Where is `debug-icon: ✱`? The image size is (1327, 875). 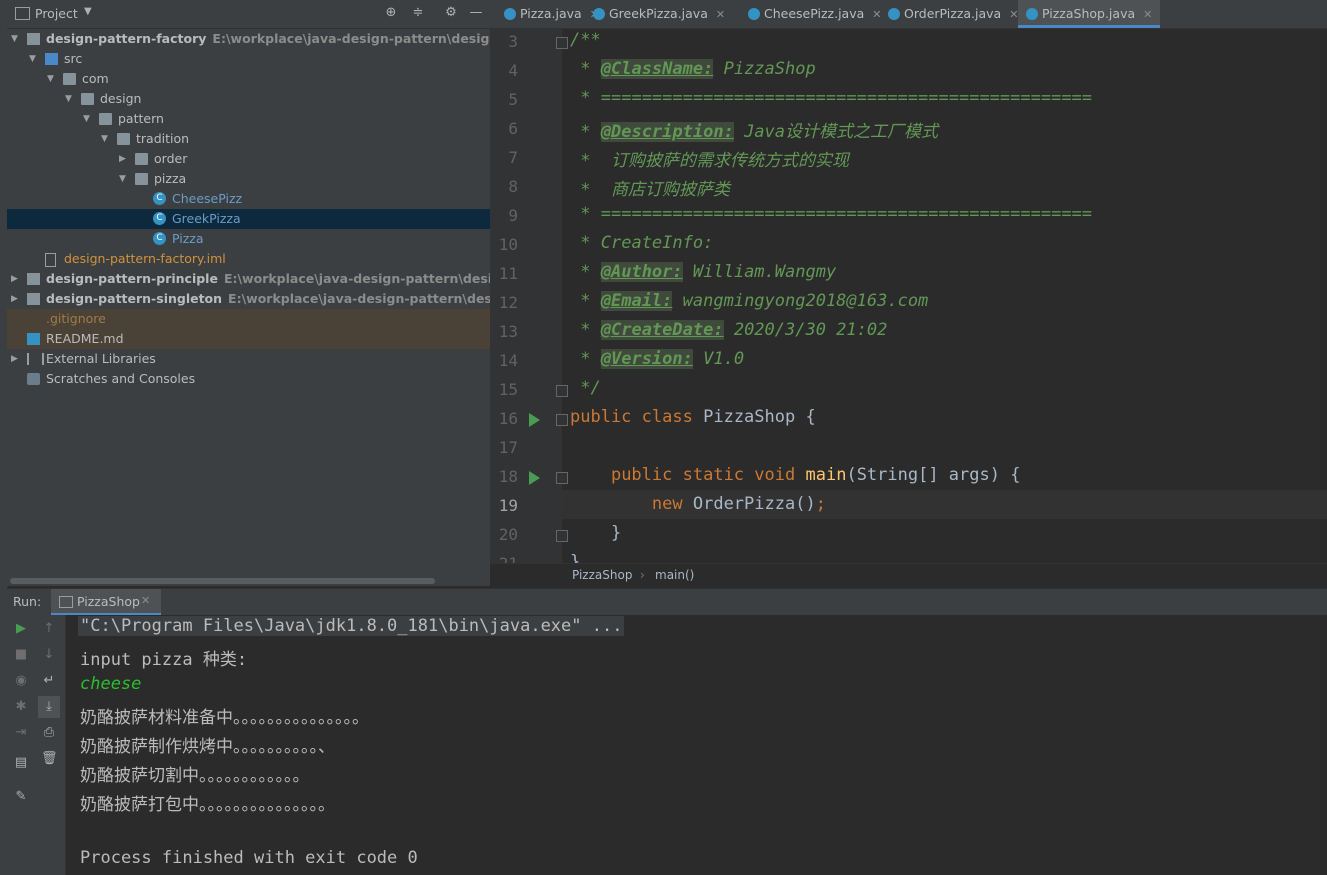 debug-icon: ✱ is located at coordinates (21, 707).